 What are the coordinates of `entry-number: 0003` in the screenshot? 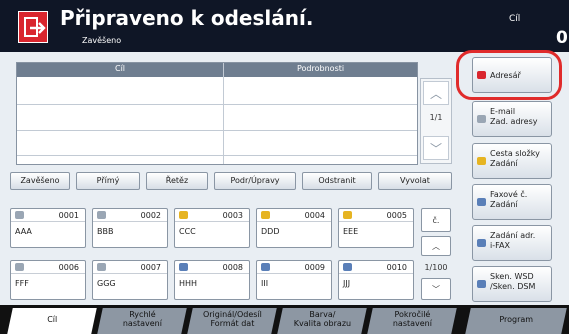 It's located at (232, 215).